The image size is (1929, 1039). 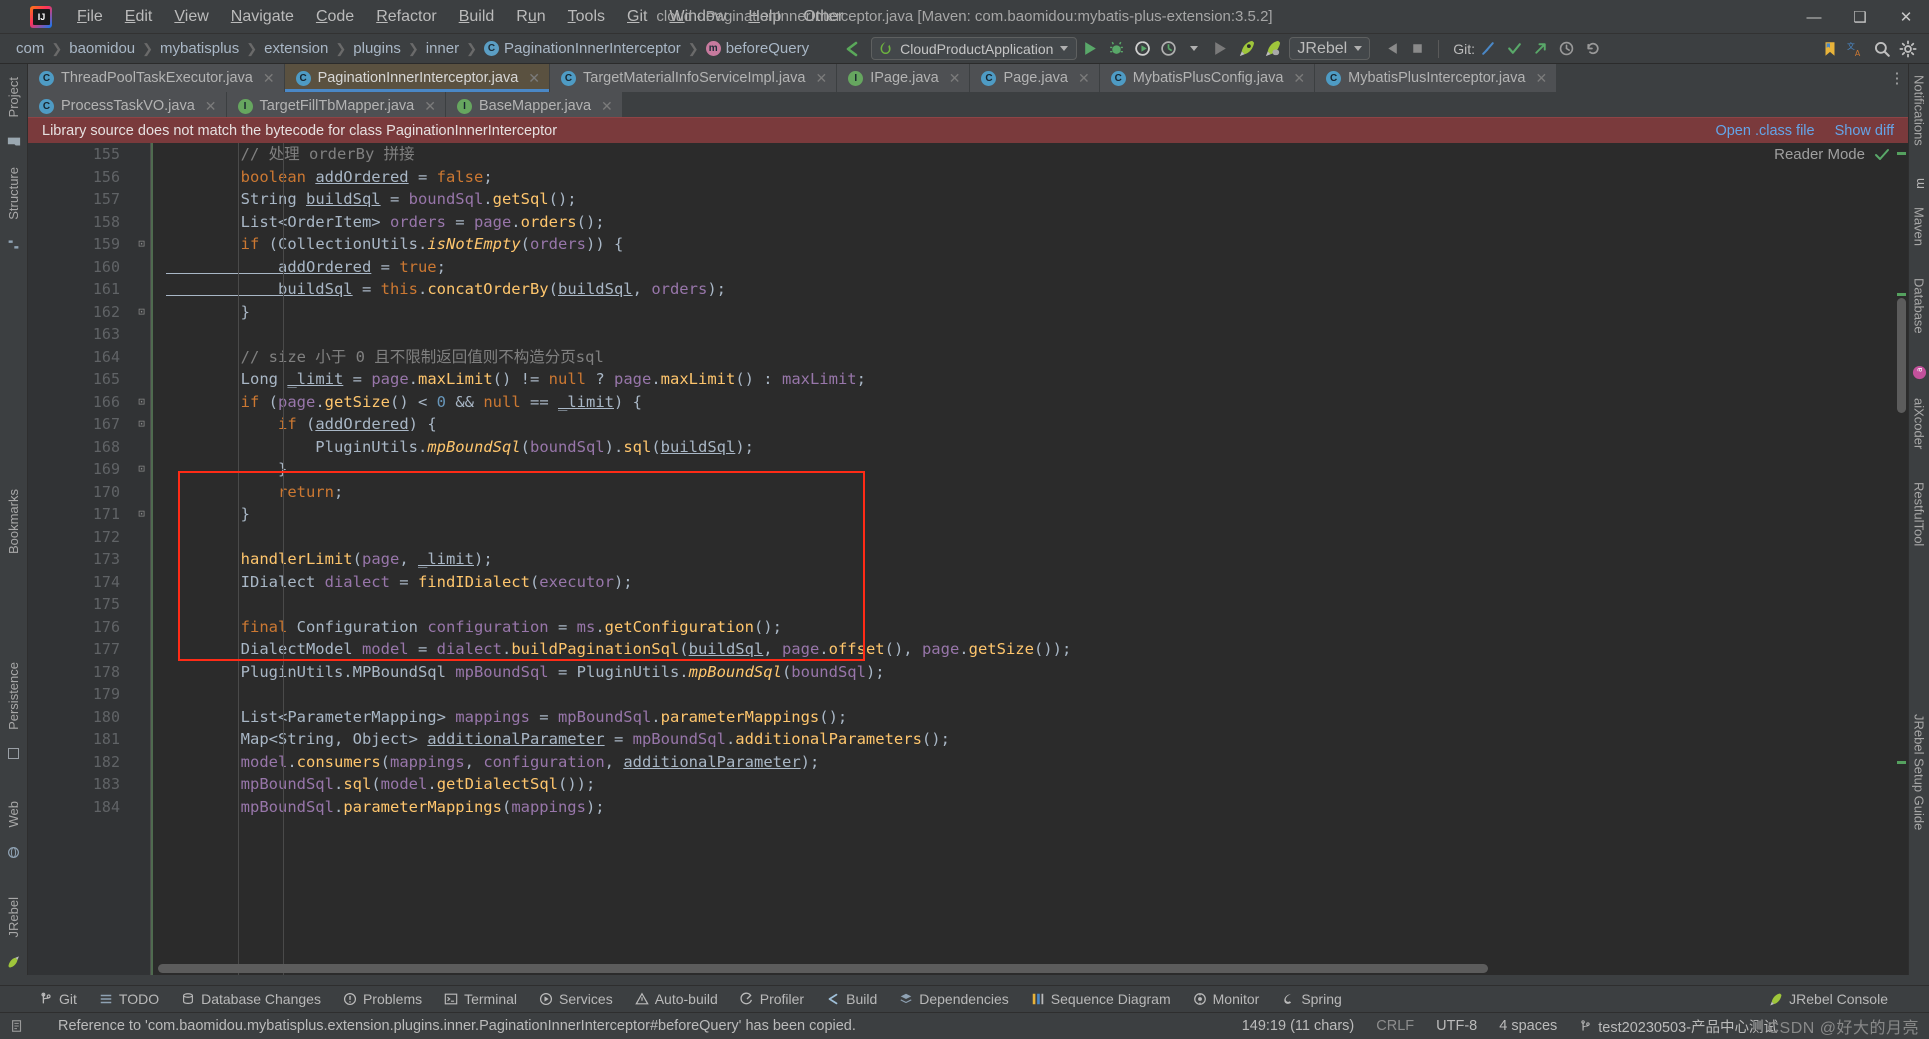 I want to click on breadcrumb-item-inner: inner, so click(x=442, y=48).